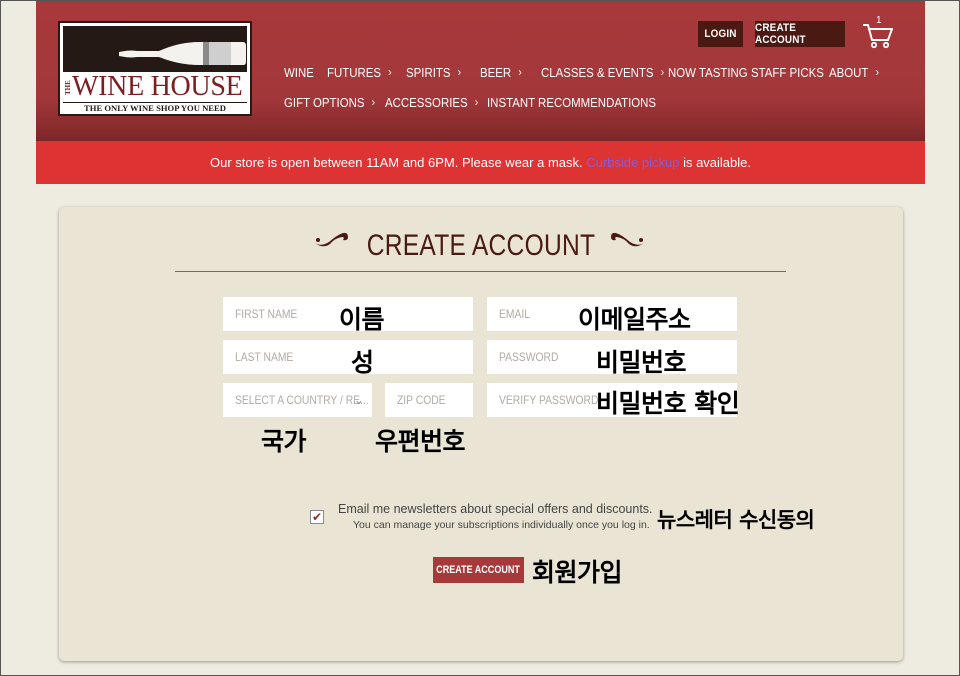  What do you see at coordinates (529, 357) in the screenshot?
I see `password-placeholder: PASSWORD` at bounding box center [529, 357].